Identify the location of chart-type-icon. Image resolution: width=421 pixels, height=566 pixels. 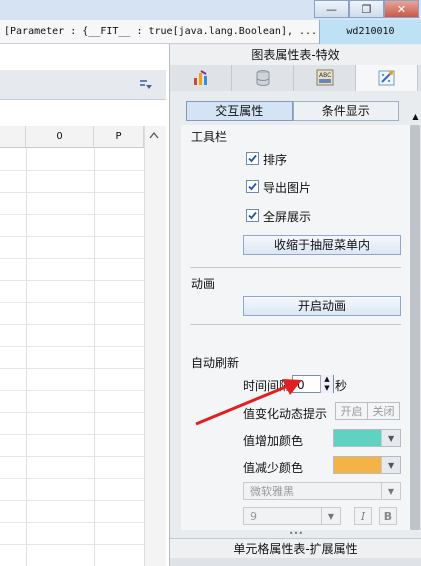
(200, 77).